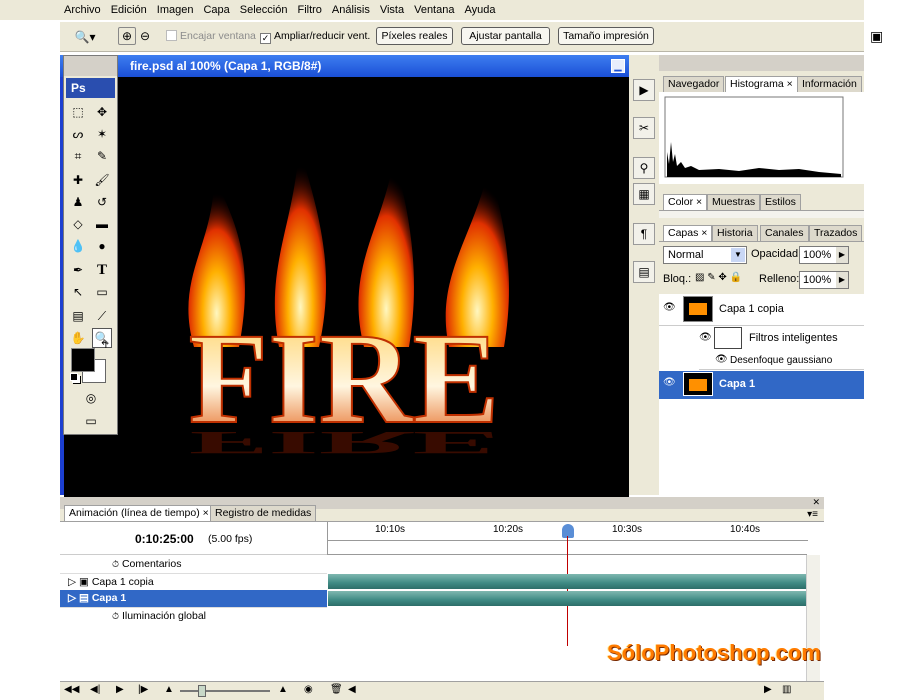 This screenshot has width=900, height=700. What do you see at coordinates (771, 339) in the screenshot?
I see `smart-filters-row: 👁 Filtros inteligentes` at bounding box center [771, 339].